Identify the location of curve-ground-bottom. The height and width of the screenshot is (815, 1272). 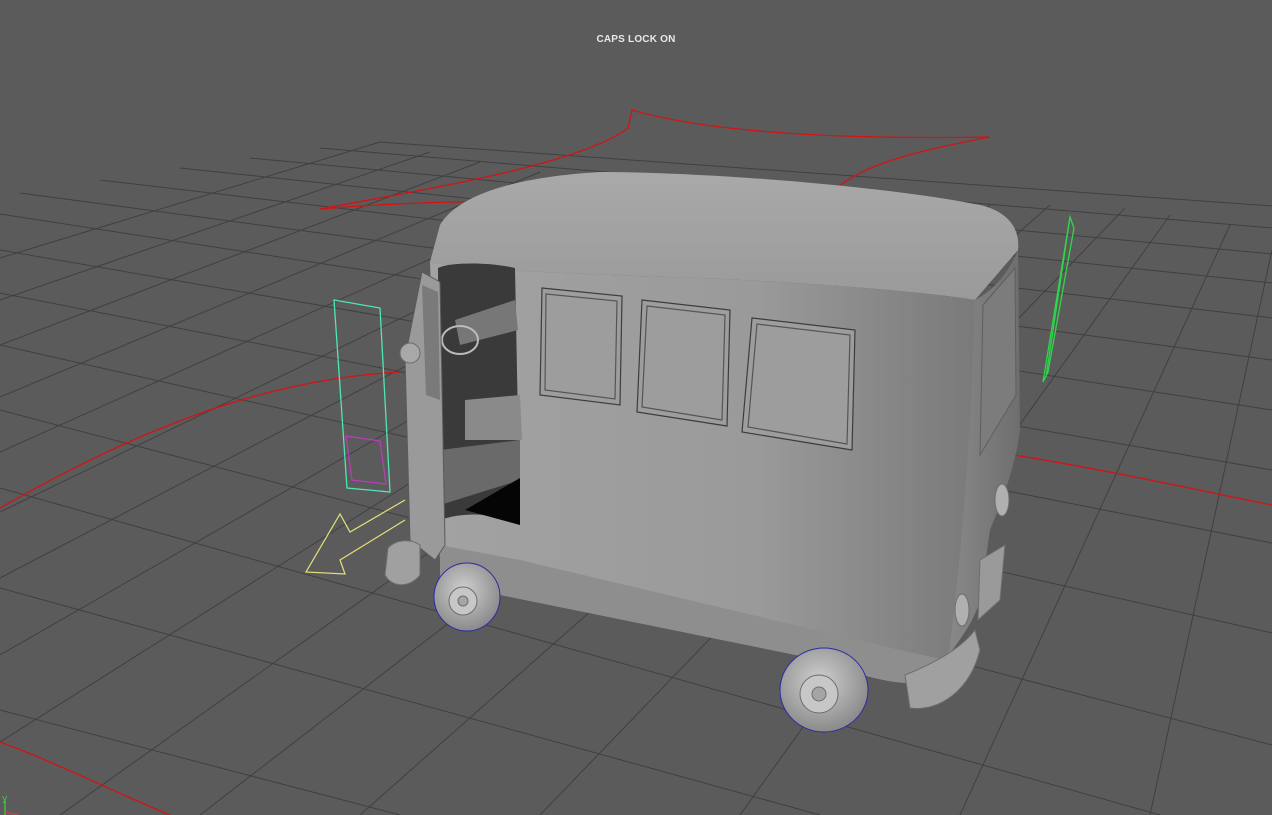
(85, 778).